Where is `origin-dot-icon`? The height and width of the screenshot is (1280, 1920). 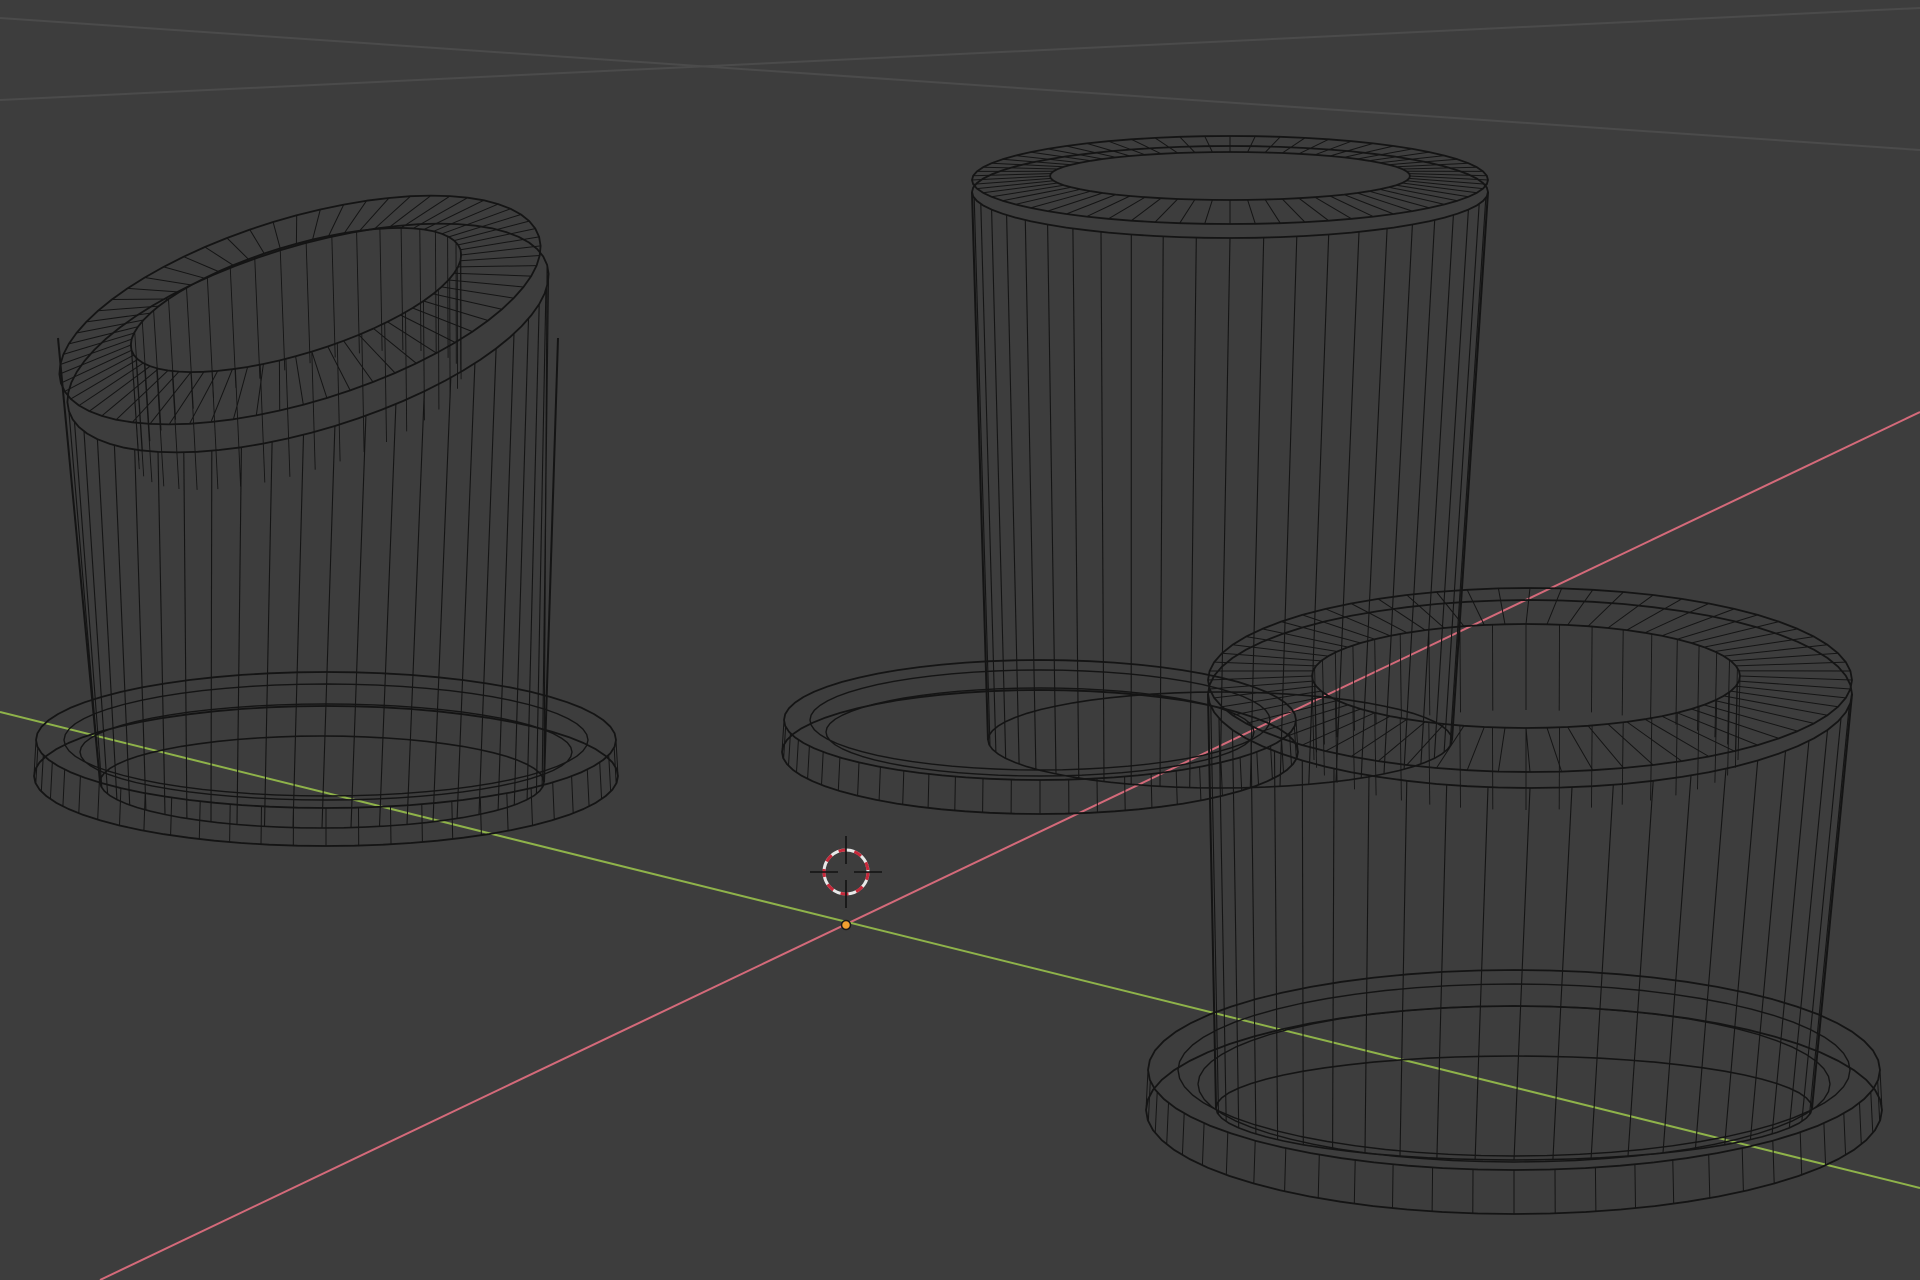
origin-dot-icon is located at coordinates (846, 925).